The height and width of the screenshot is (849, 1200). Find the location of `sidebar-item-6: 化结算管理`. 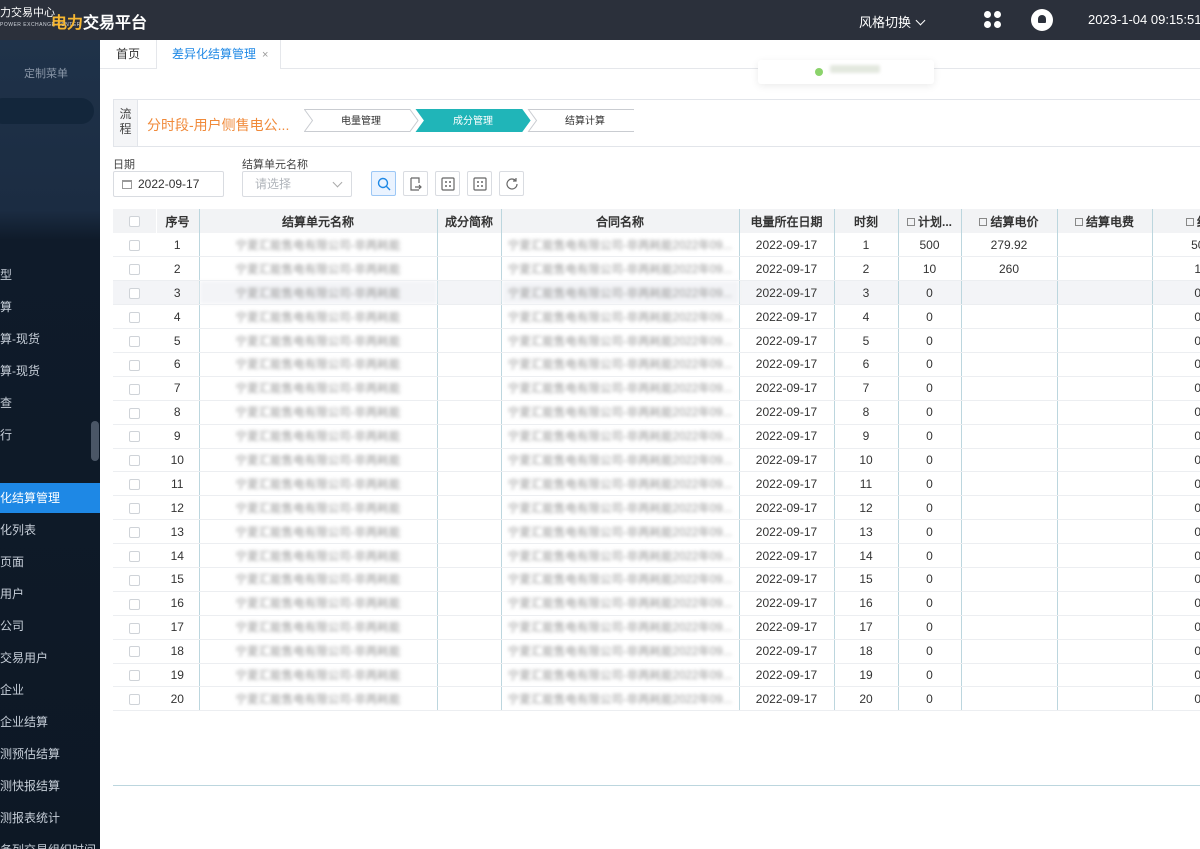

sidebar-item-6: 化结算管理 is located at coordinates (50, 498).